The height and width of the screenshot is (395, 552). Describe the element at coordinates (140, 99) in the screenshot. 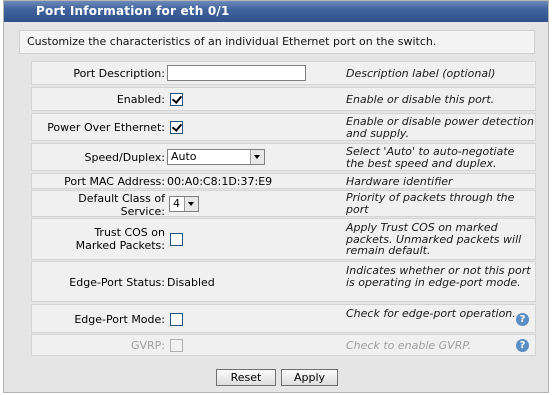

I see `enabled-label: Enabled:` at that location.